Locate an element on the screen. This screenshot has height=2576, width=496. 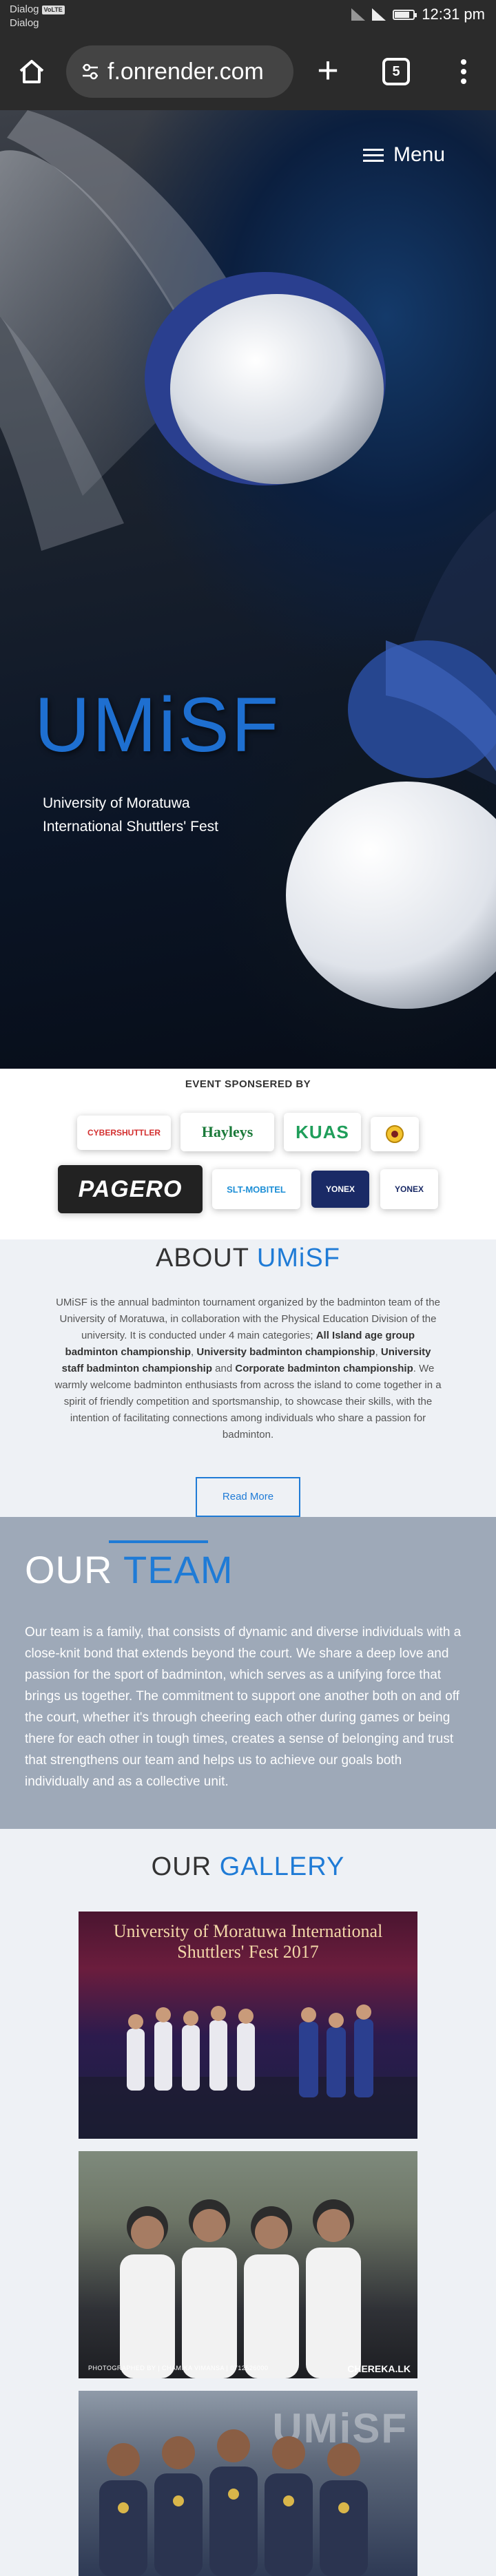
about-heading-plain: ABOUT is located at coordinates (202, 1258).